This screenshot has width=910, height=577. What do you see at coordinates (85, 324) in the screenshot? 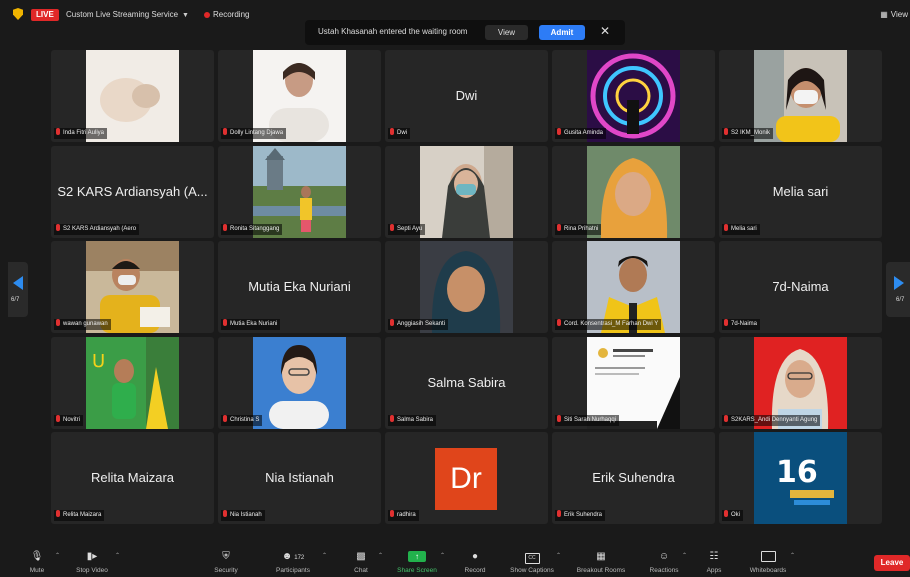
I see `participant-name-text: wawan gunawan` at bounding box center [85, 324].